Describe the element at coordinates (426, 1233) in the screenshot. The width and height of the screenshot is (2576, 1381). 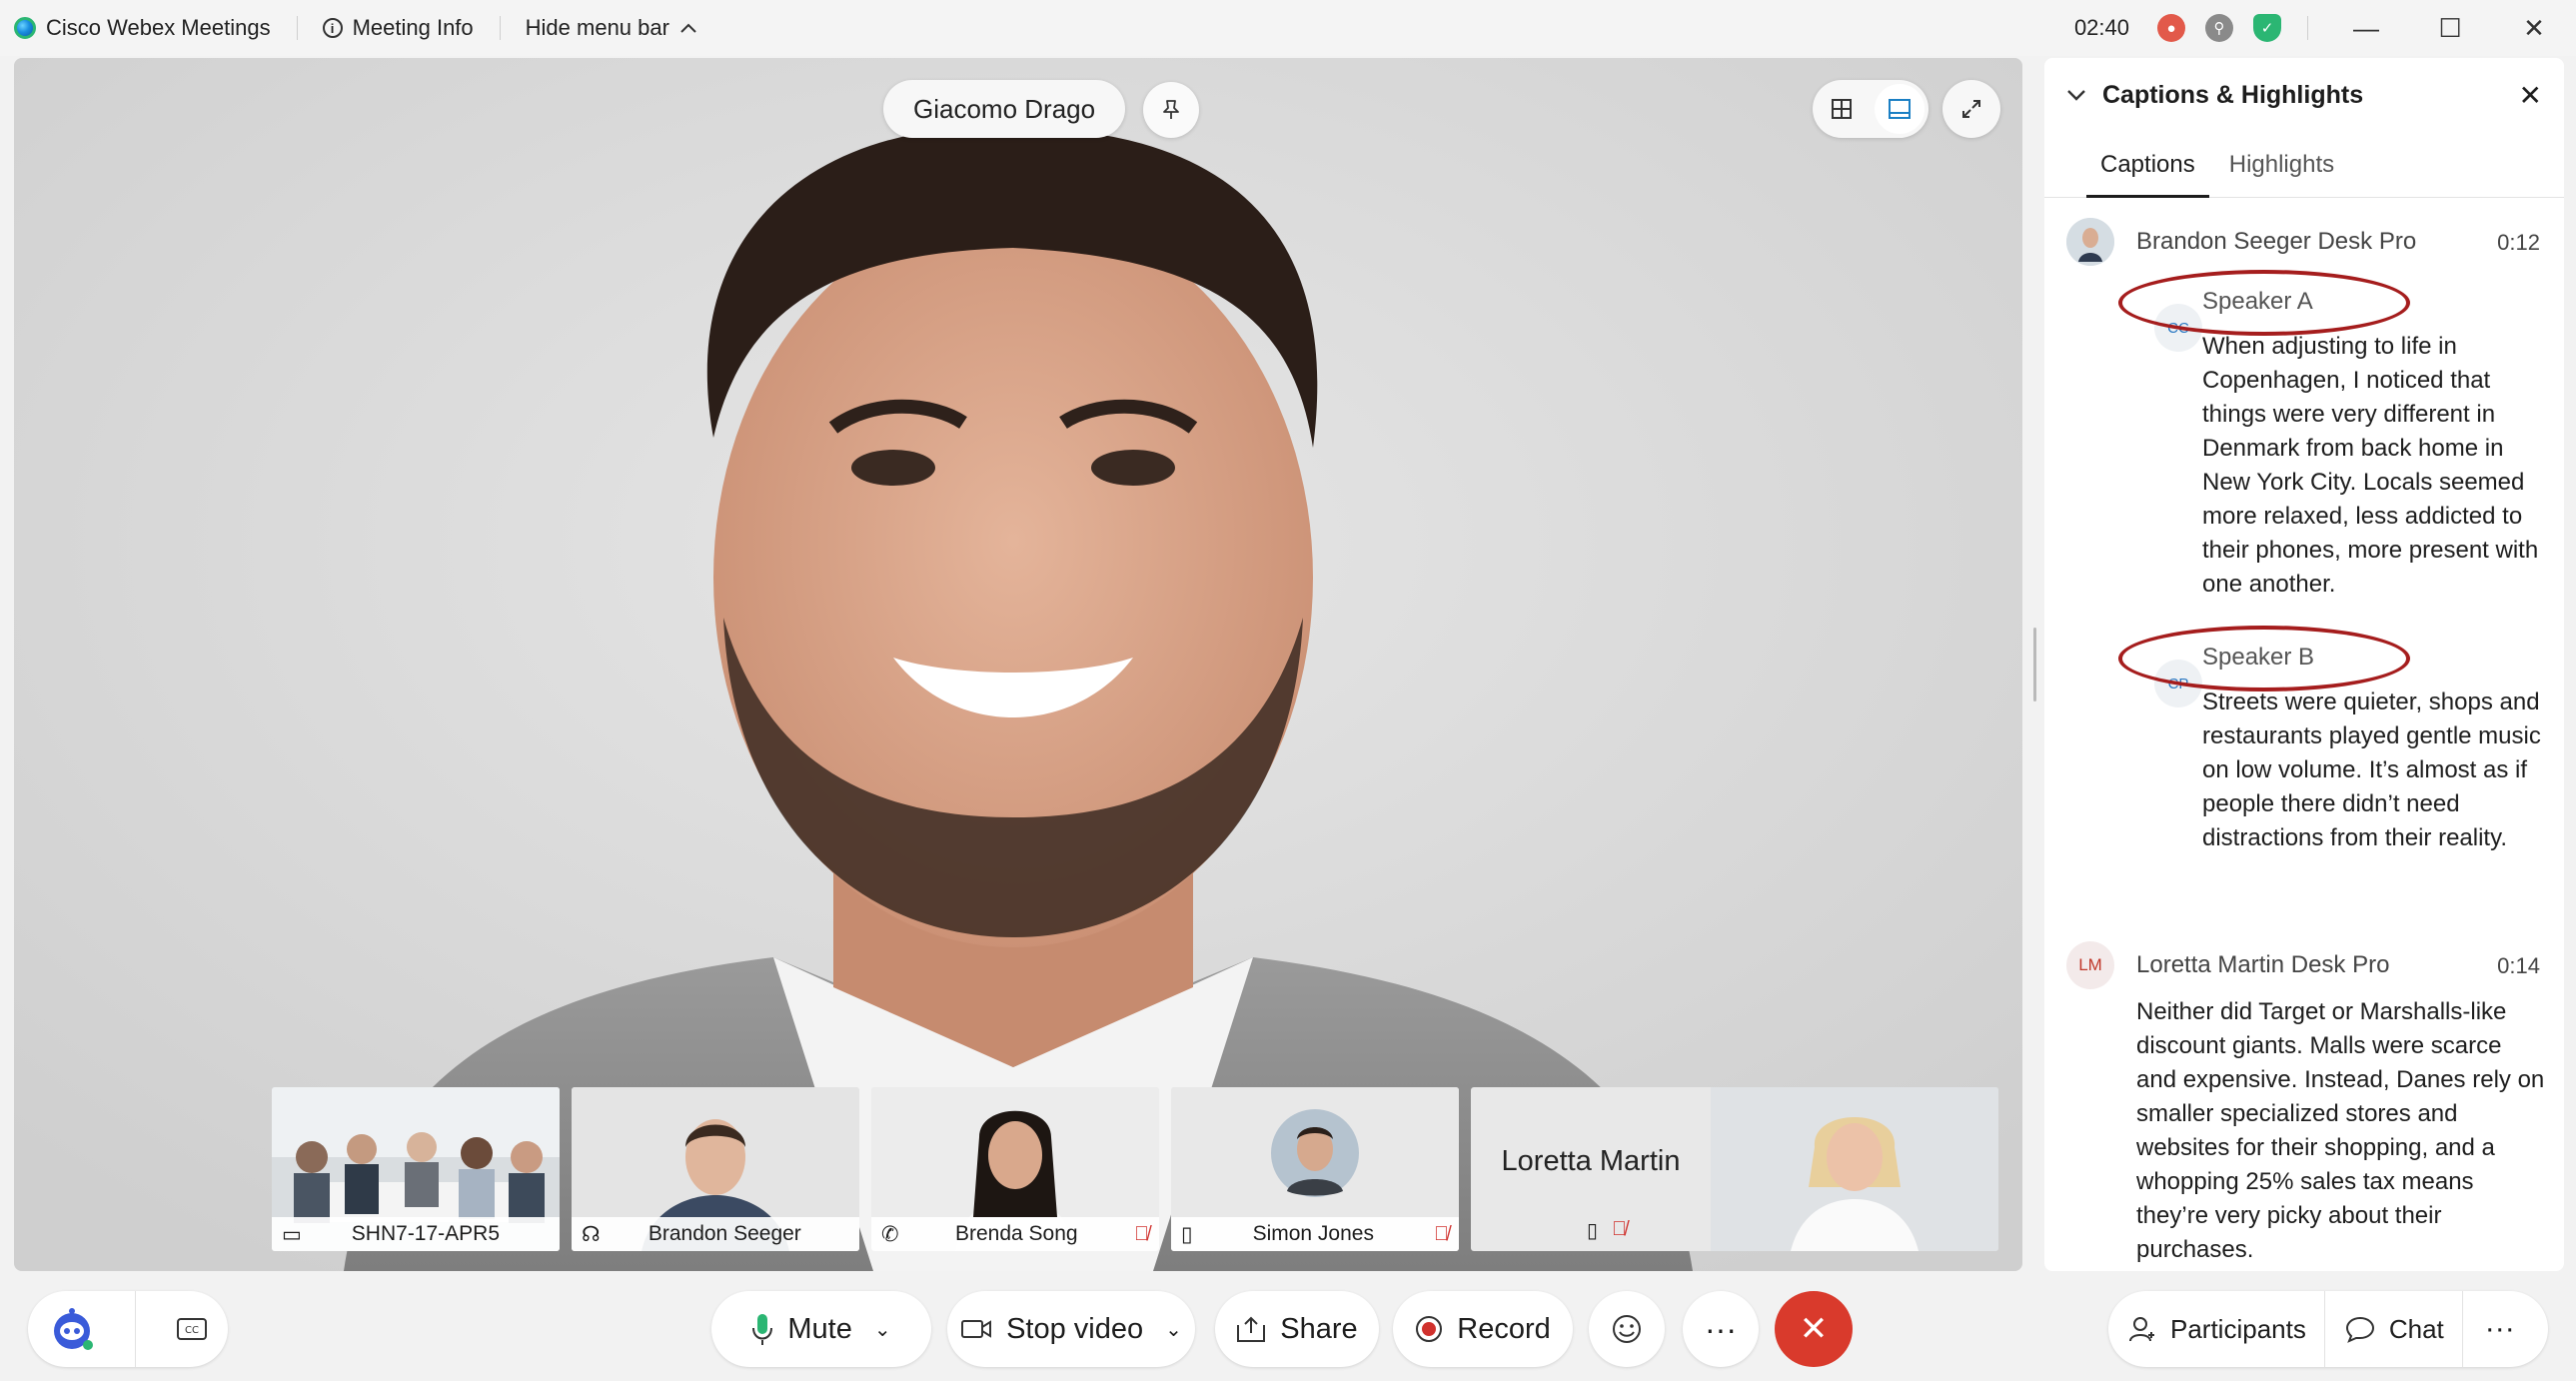
I see `participant-name: SHN7-17-APR5` at that location.